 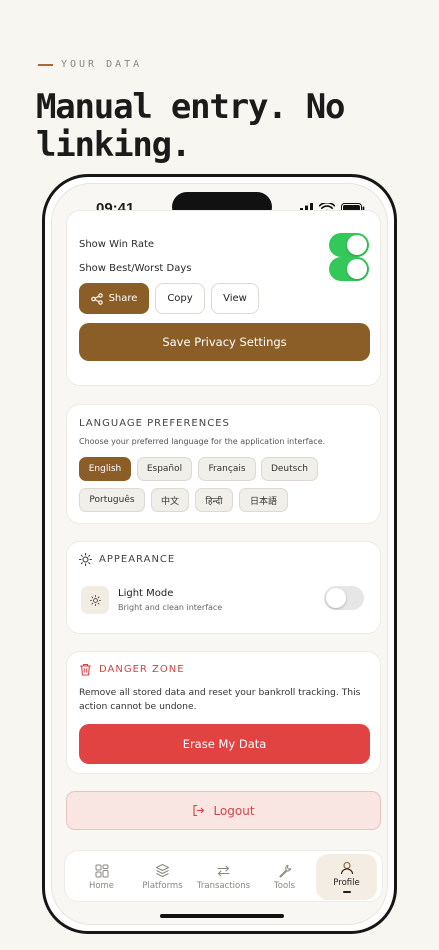 I want to click on best-worst-toggle, so click(x=349, y=269).